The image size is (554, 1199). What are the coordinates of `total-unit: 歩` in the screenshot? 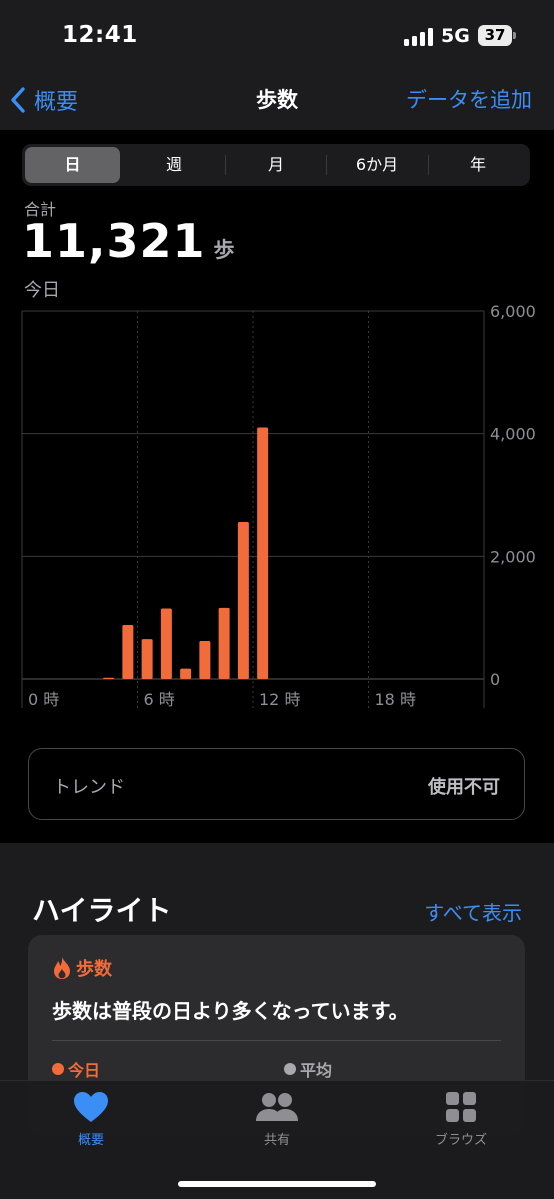 It's located at (224, 250).